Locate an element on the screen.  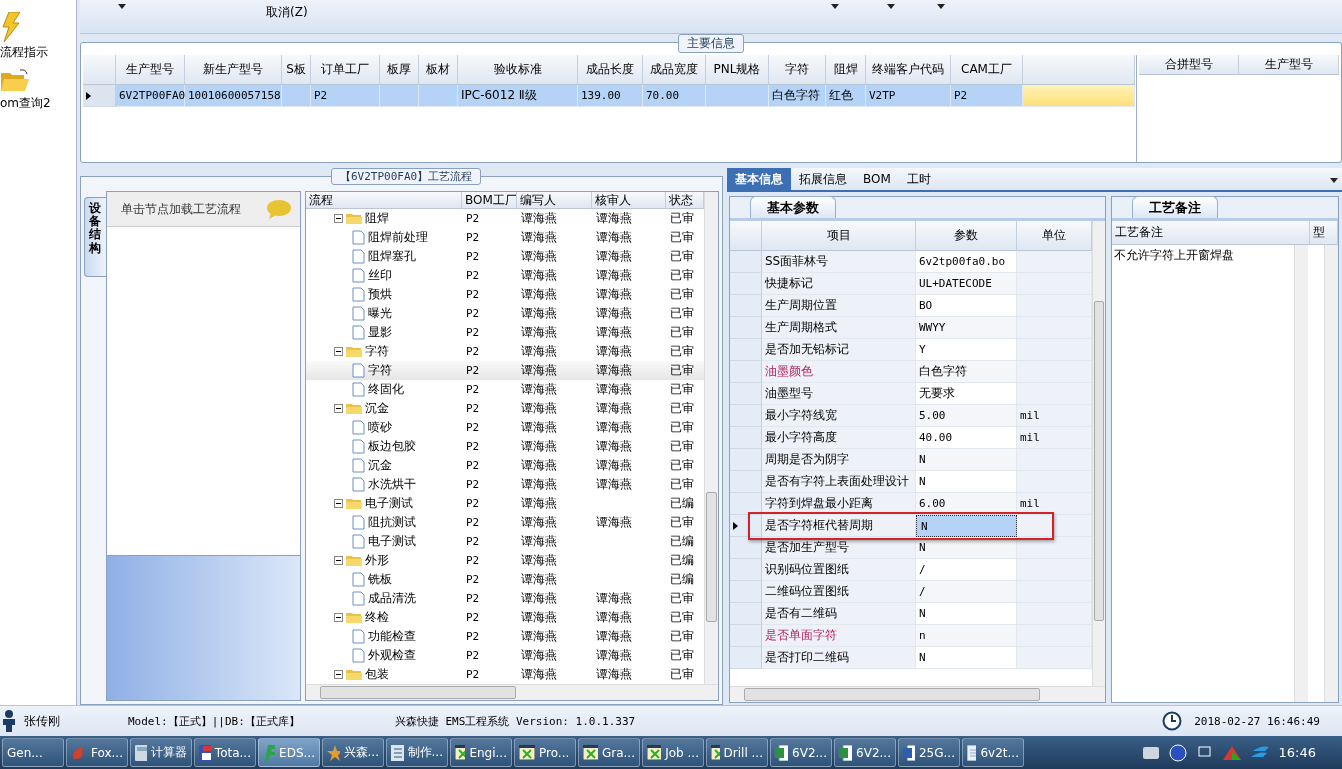
parameter-value: 40.00 is located at coordinates (966, 438).